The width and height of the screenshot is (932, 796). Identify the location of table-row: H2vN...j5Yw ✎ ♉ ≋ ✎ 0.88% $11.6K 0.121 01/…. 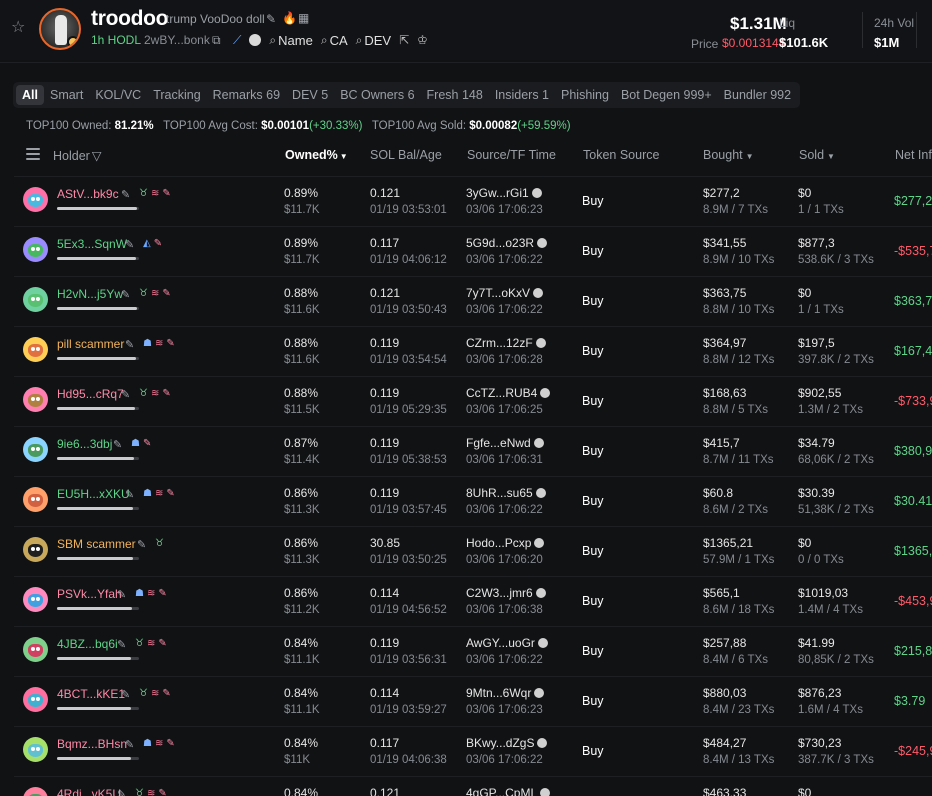
(466, 301).